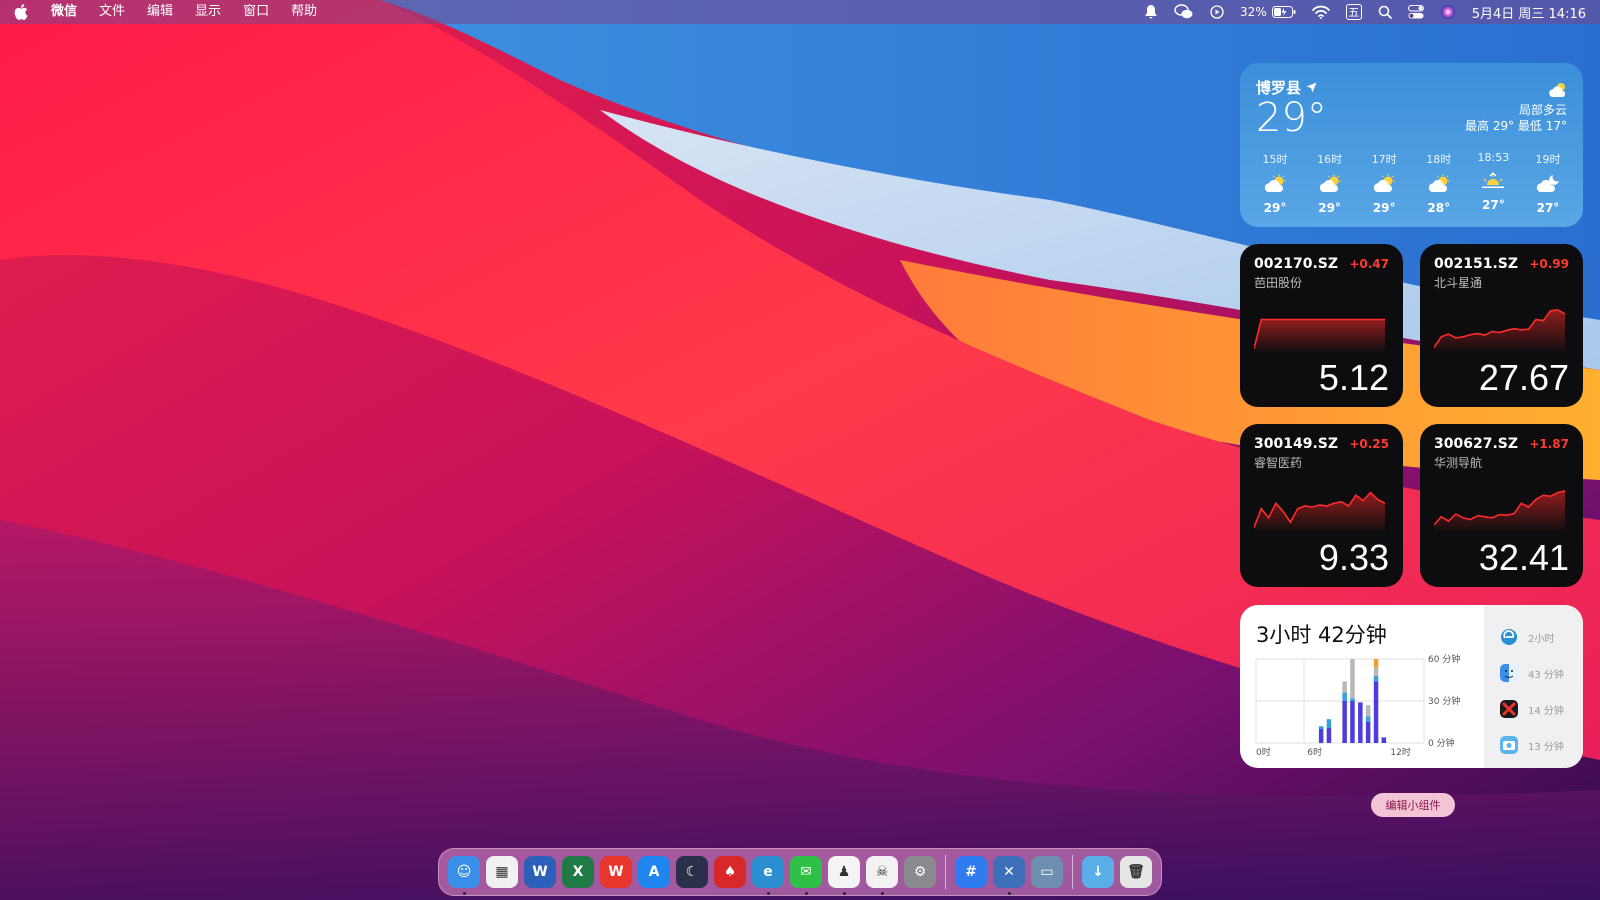  I want to click on chart-x-tick-label: 0时, so click(1263, 752).